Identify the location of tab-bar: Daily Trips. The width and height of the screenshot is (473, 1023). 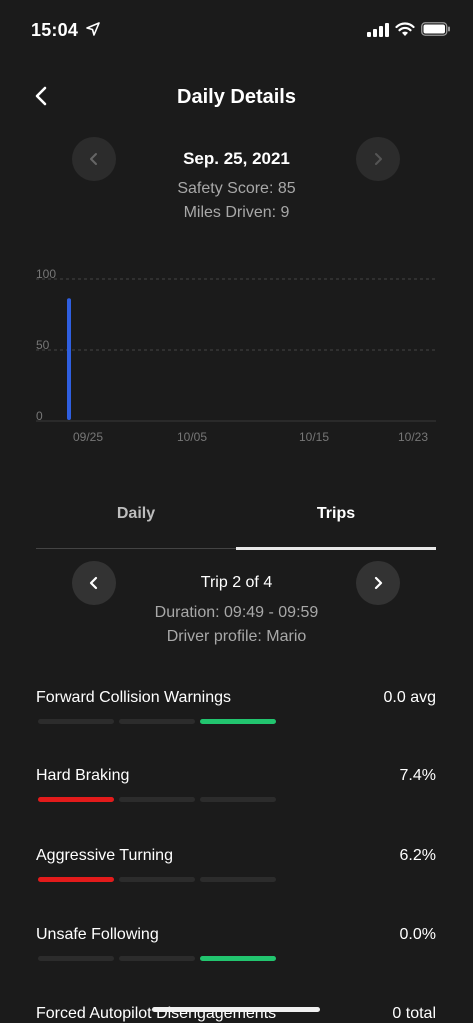
(236, 528).